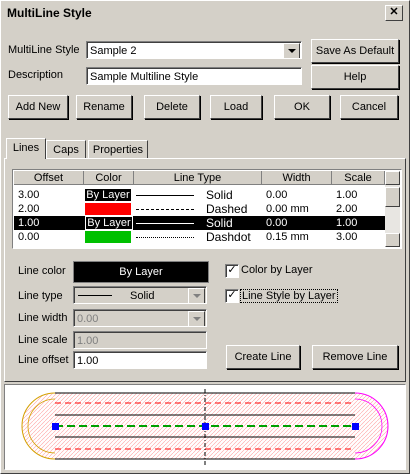 Image resolution: width=410 pixels, height=474 pixels. I want to click on right-cap, so click(371, 426).